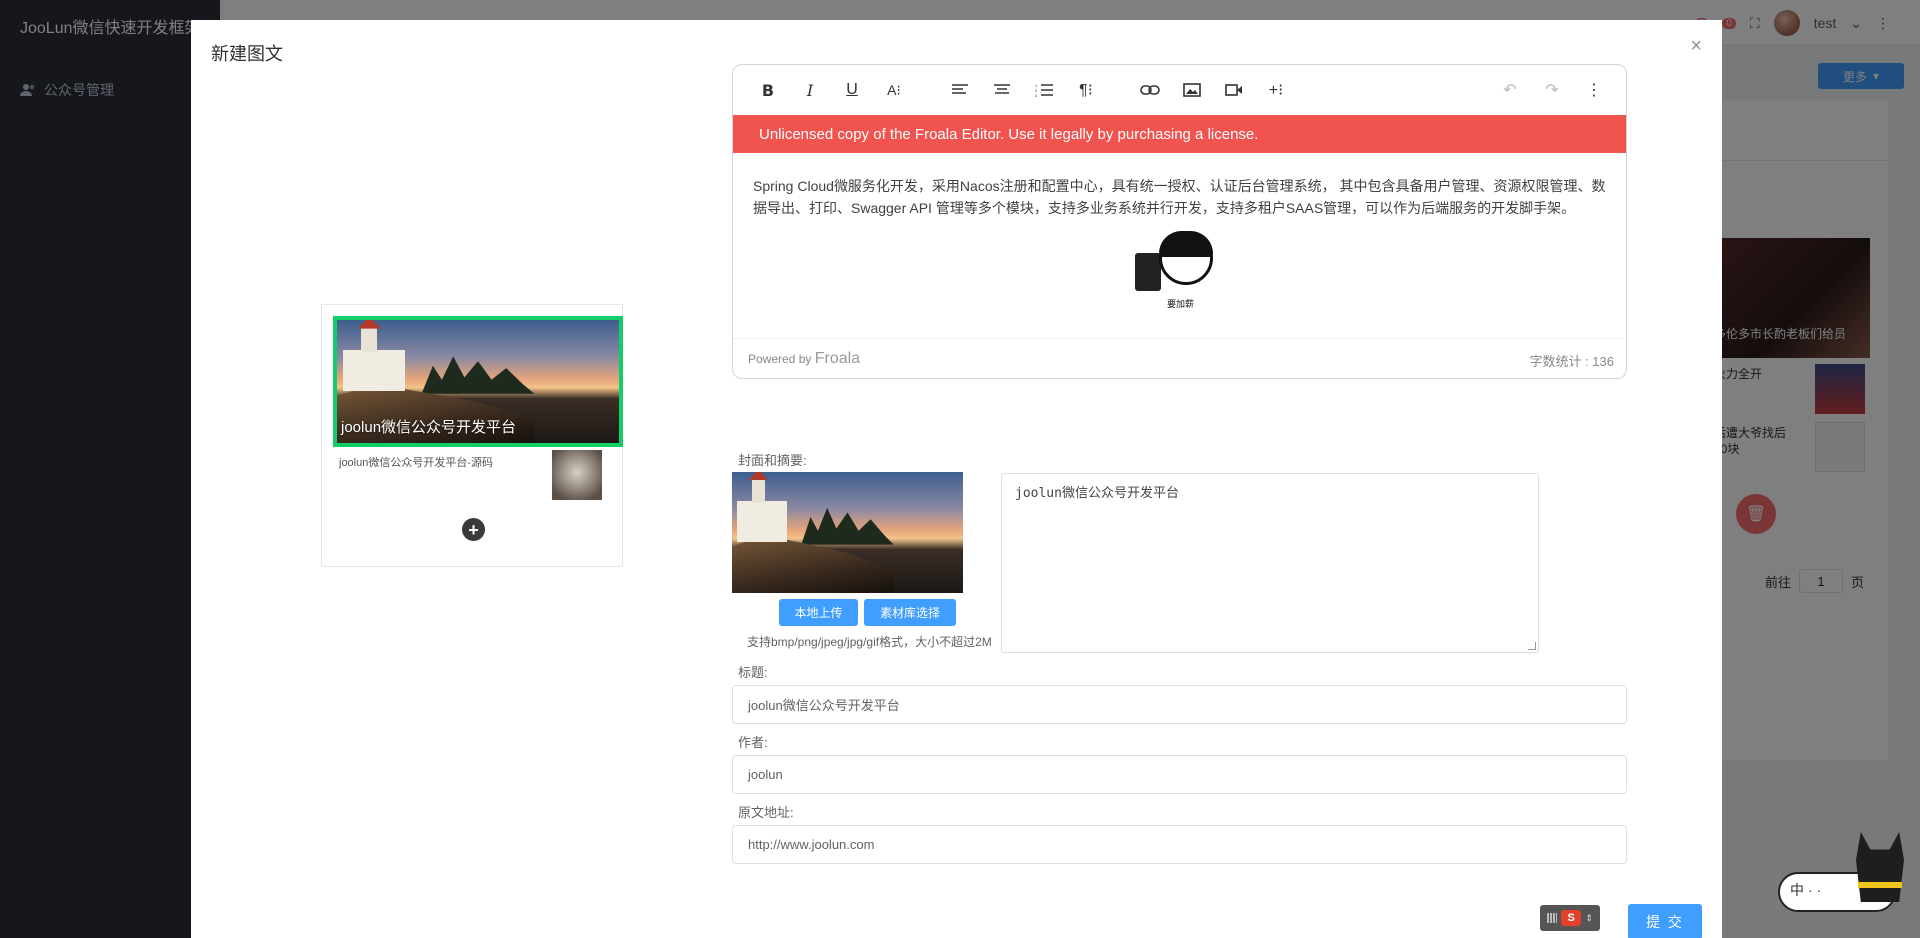 Image resolution: width=1920 pixels, height=938 pixels. What do you see at coordinates (1179, 358) in the screenshot?
I see `editor-footer: Powered by Froala 字数统计 : 136` at bounding box center [1179, 358].